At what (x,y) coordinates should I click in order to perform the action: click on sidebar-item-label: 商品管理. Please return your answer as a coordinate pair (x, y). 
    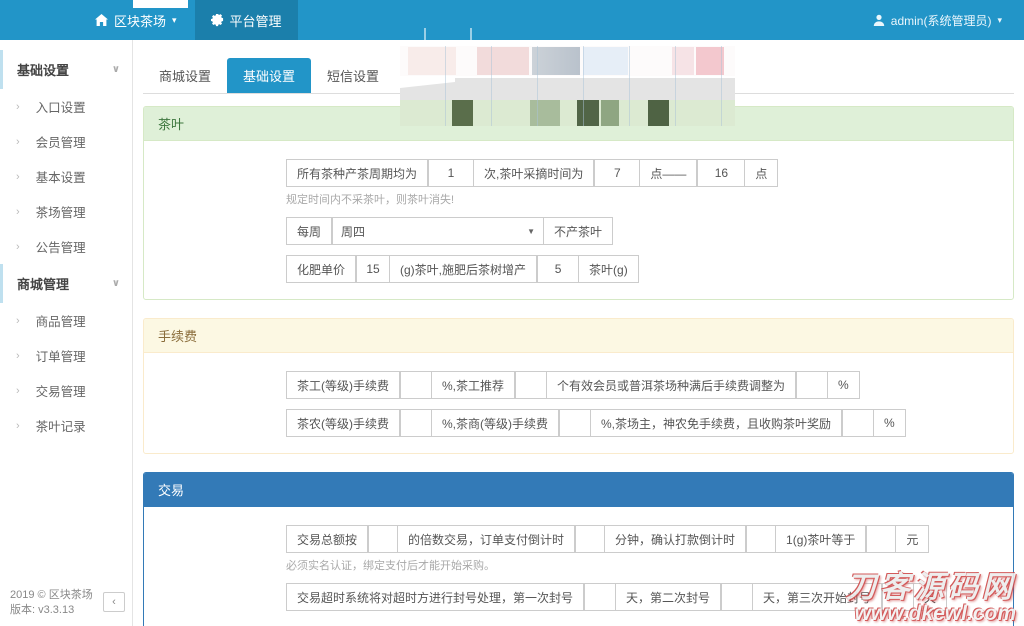
    Looking at the image, I should click on (60, 322).